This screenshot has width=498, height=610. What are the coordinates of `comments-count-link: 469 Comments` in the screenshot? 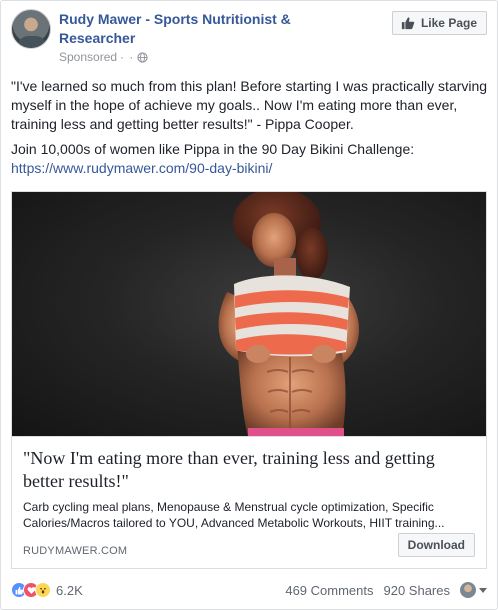 It's located at (329, 590).